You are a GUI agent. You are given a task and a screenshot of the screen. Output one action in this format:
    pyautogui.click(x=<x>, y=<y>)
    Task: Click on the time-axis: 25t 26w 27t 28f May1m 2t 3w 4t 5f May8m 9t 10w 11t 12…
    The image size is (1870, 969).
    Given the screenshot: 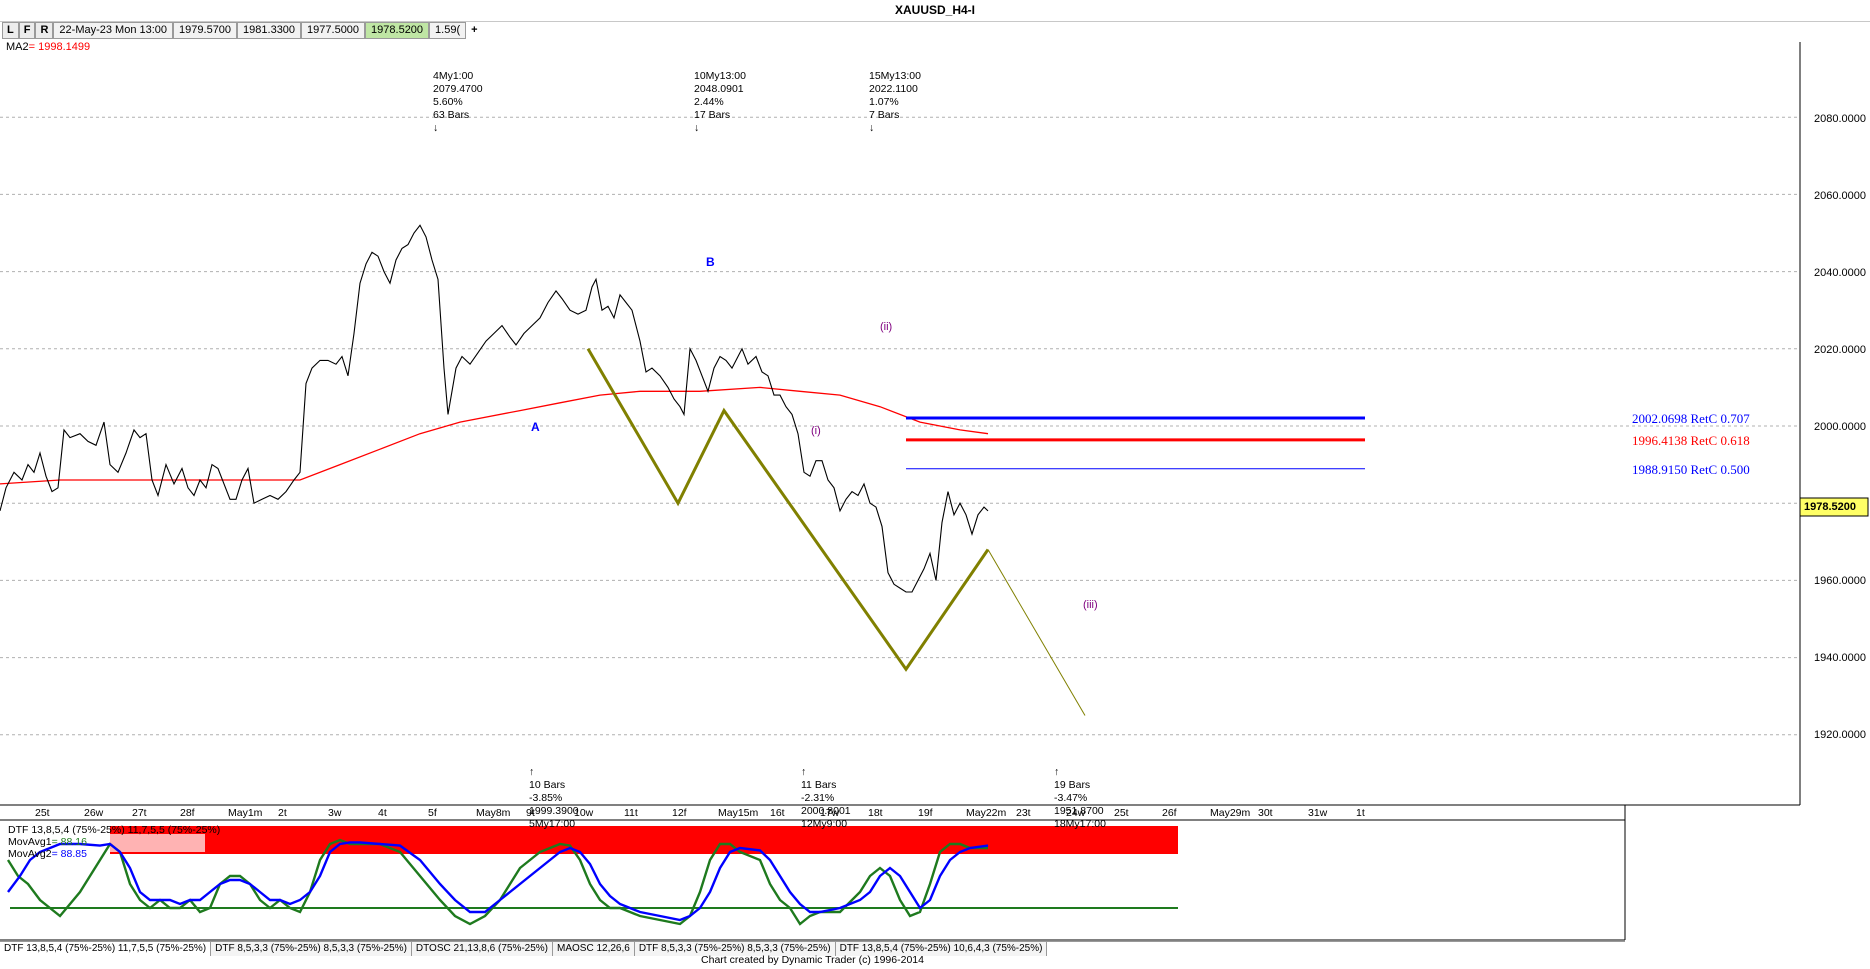 What is the action you would take?
    pyautogui.click(x=812, y=813)
    